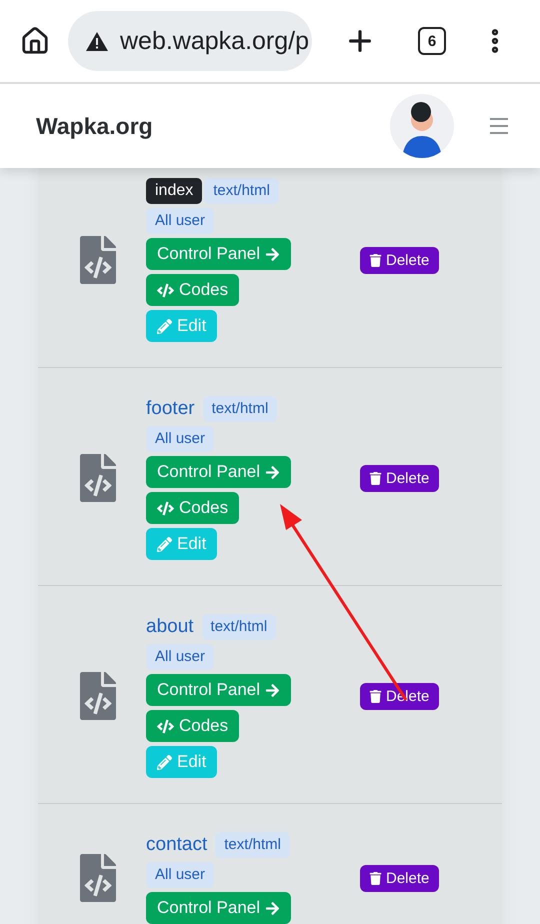  Describe the element at coordinates (190, 41) in the screenshot. I see `address-bar: web.wapka.org/p` at that location.